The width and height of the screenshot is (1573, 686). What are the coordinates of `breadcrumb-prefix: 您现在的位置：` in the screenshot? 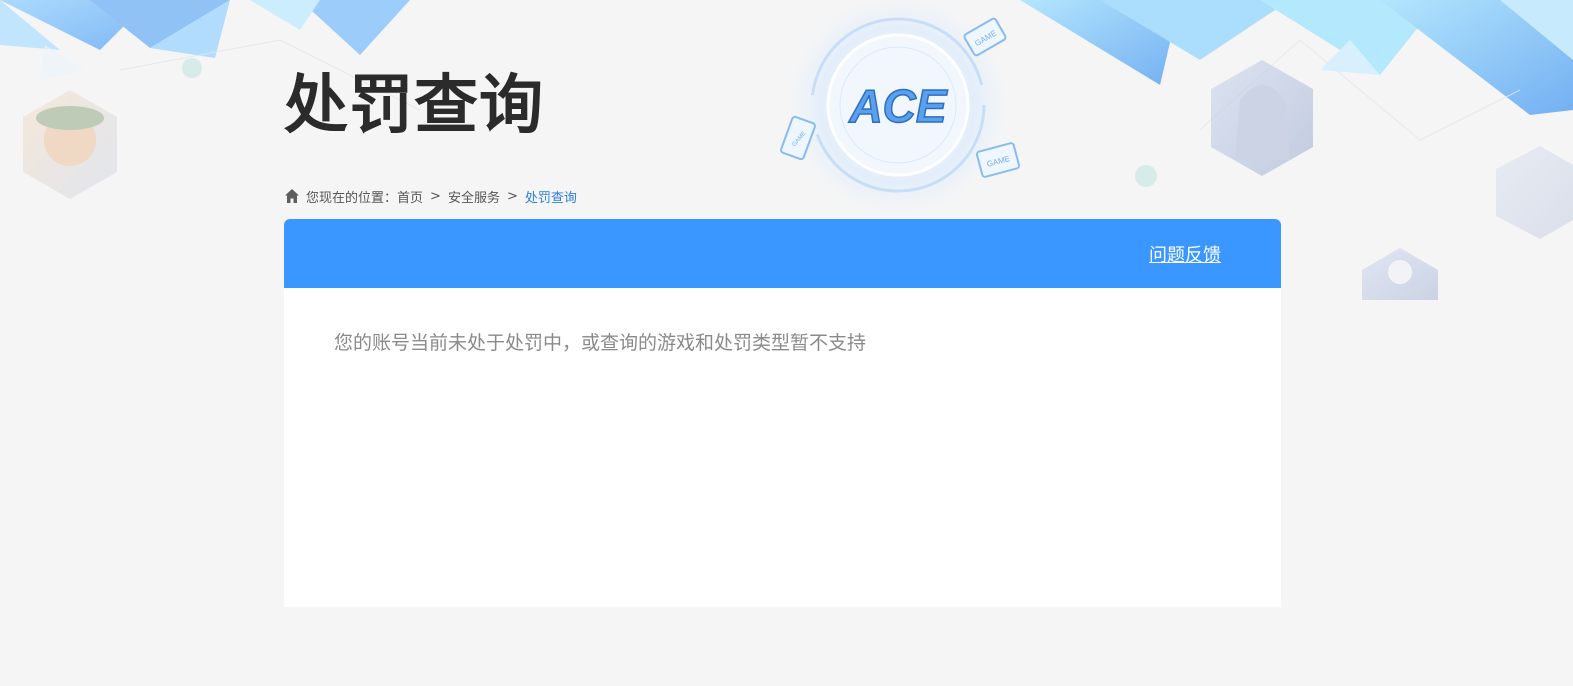 It's located at (352, 198).